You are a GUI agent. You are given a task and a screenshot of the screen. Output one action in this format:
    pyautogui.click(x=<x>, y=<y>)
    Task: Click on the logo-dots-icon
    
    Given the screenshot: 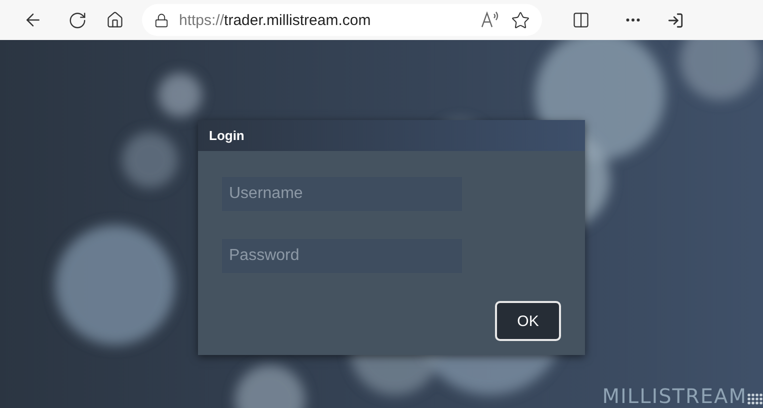 What is the action you would take?
    pyautogui.click(x=755, y=399)
    